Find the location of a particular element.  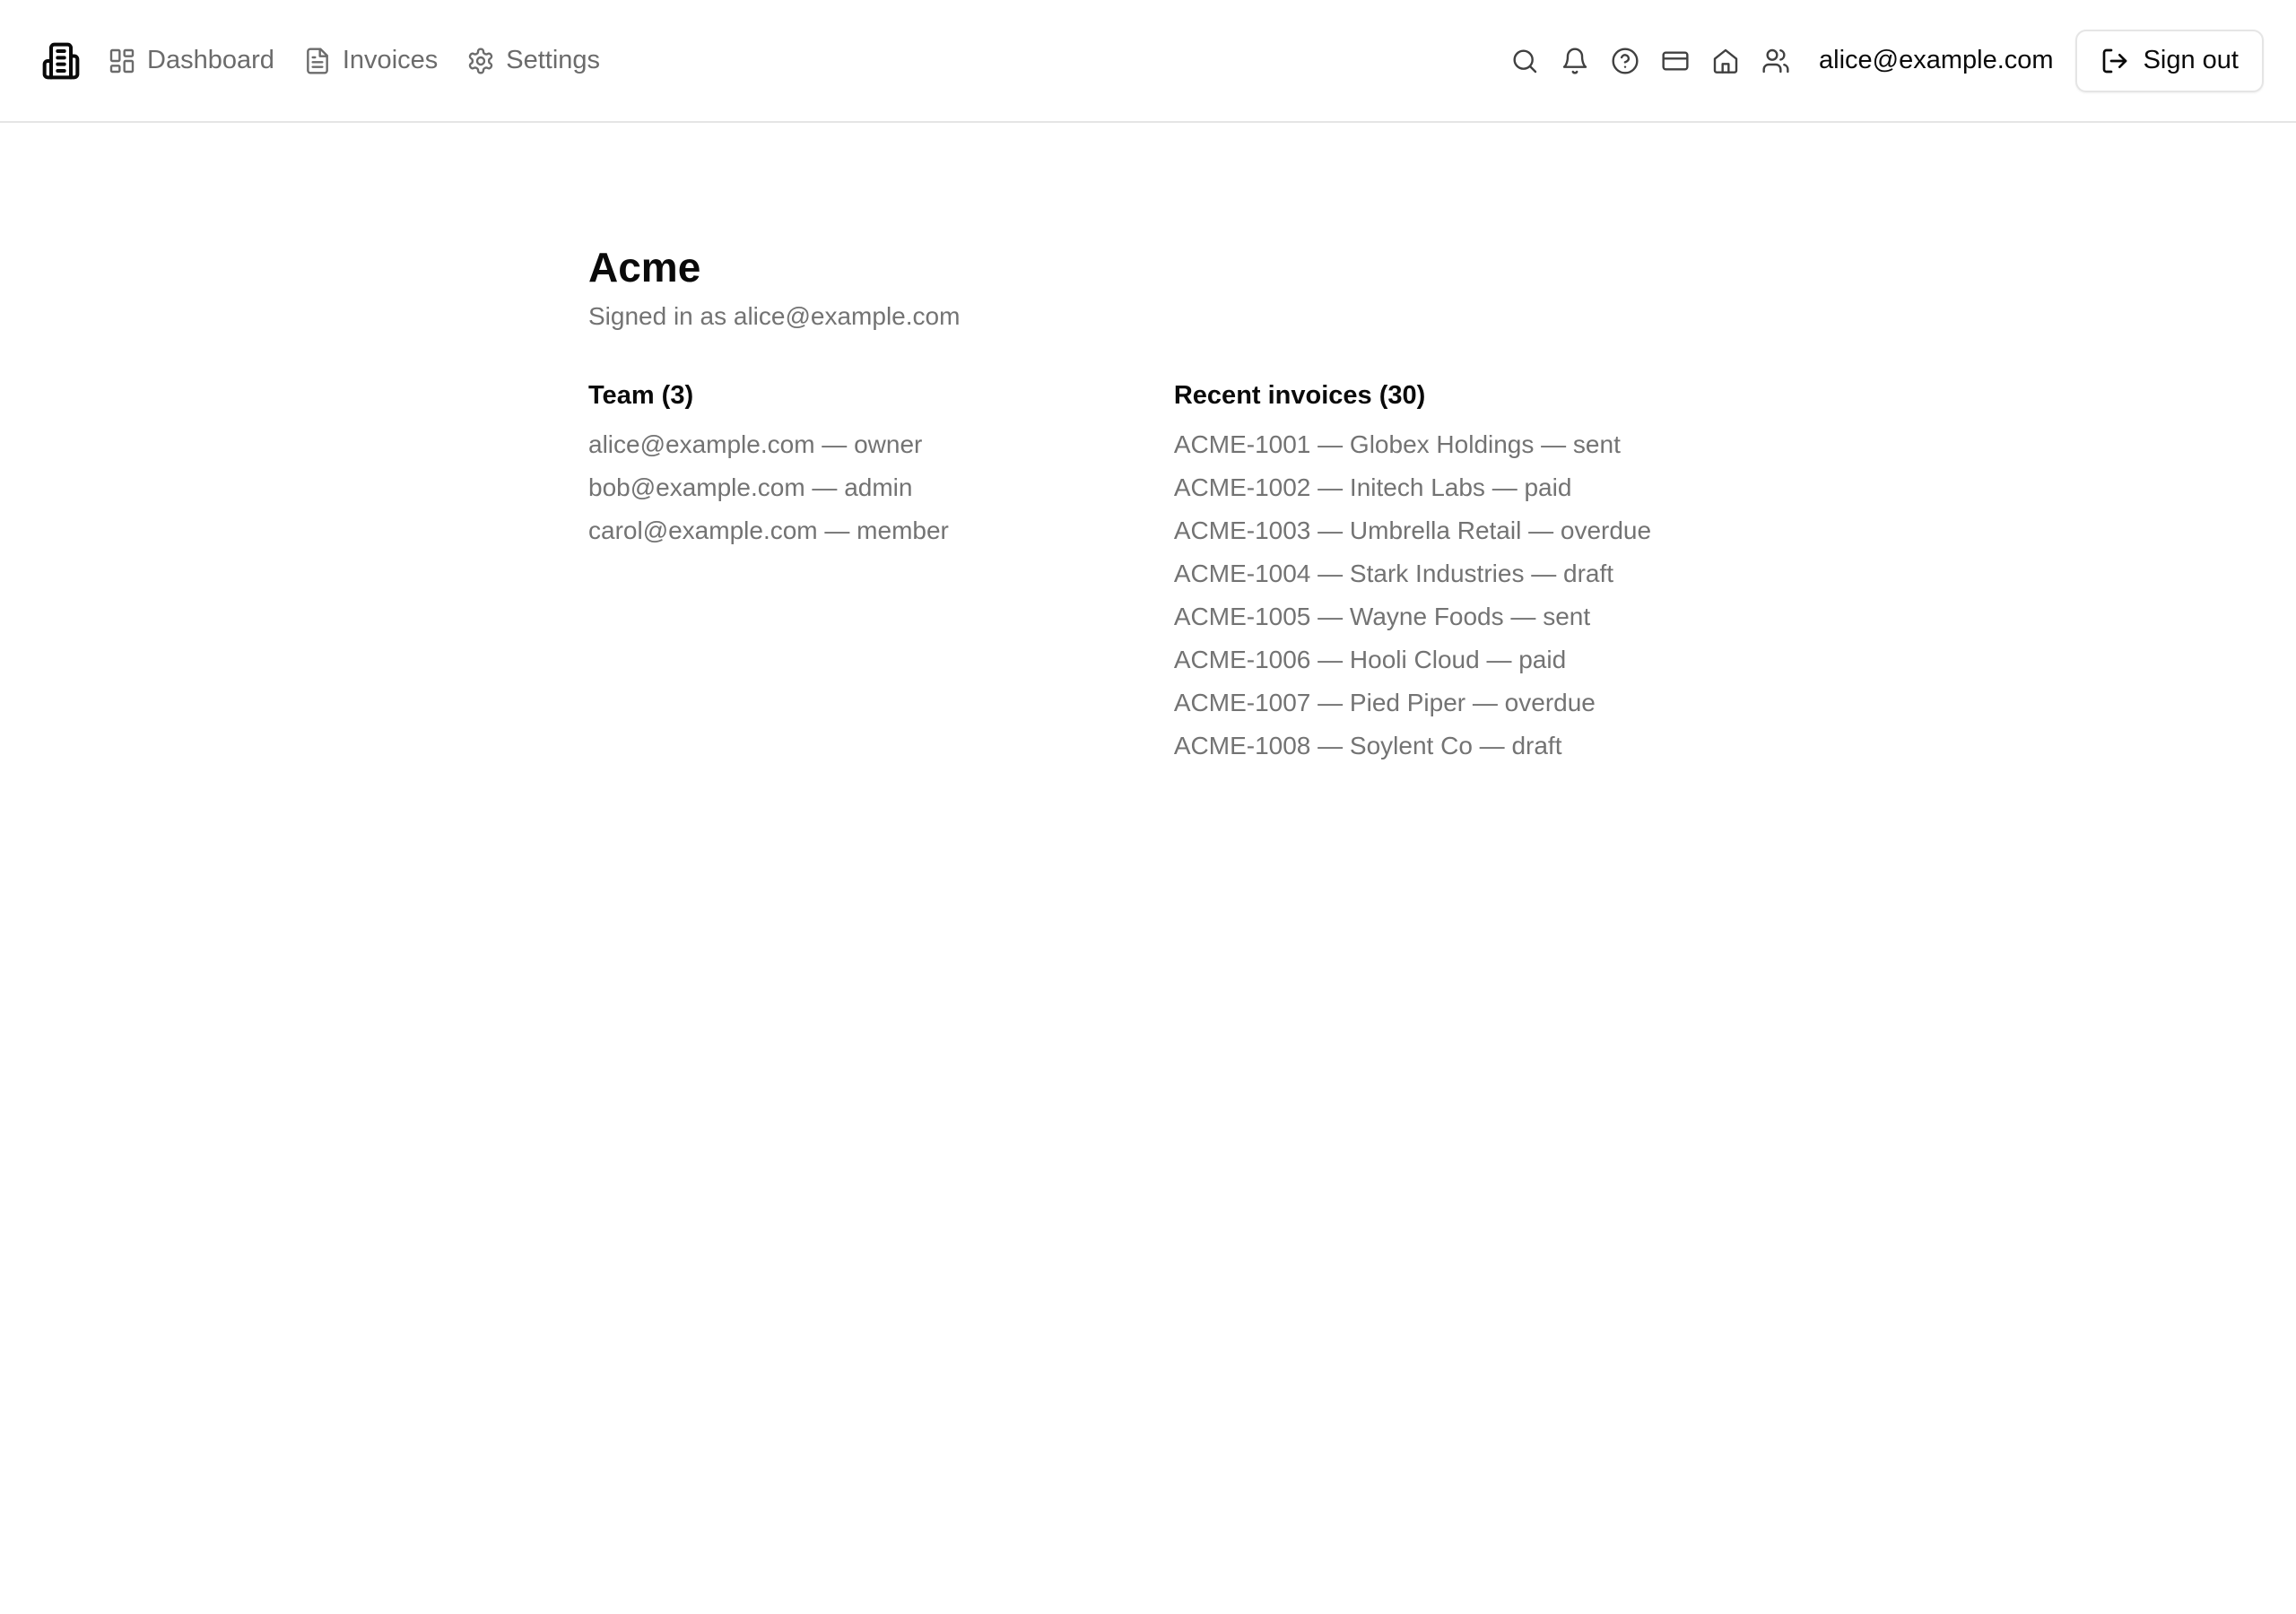

users-icon is located at coordinates (1776, 61).